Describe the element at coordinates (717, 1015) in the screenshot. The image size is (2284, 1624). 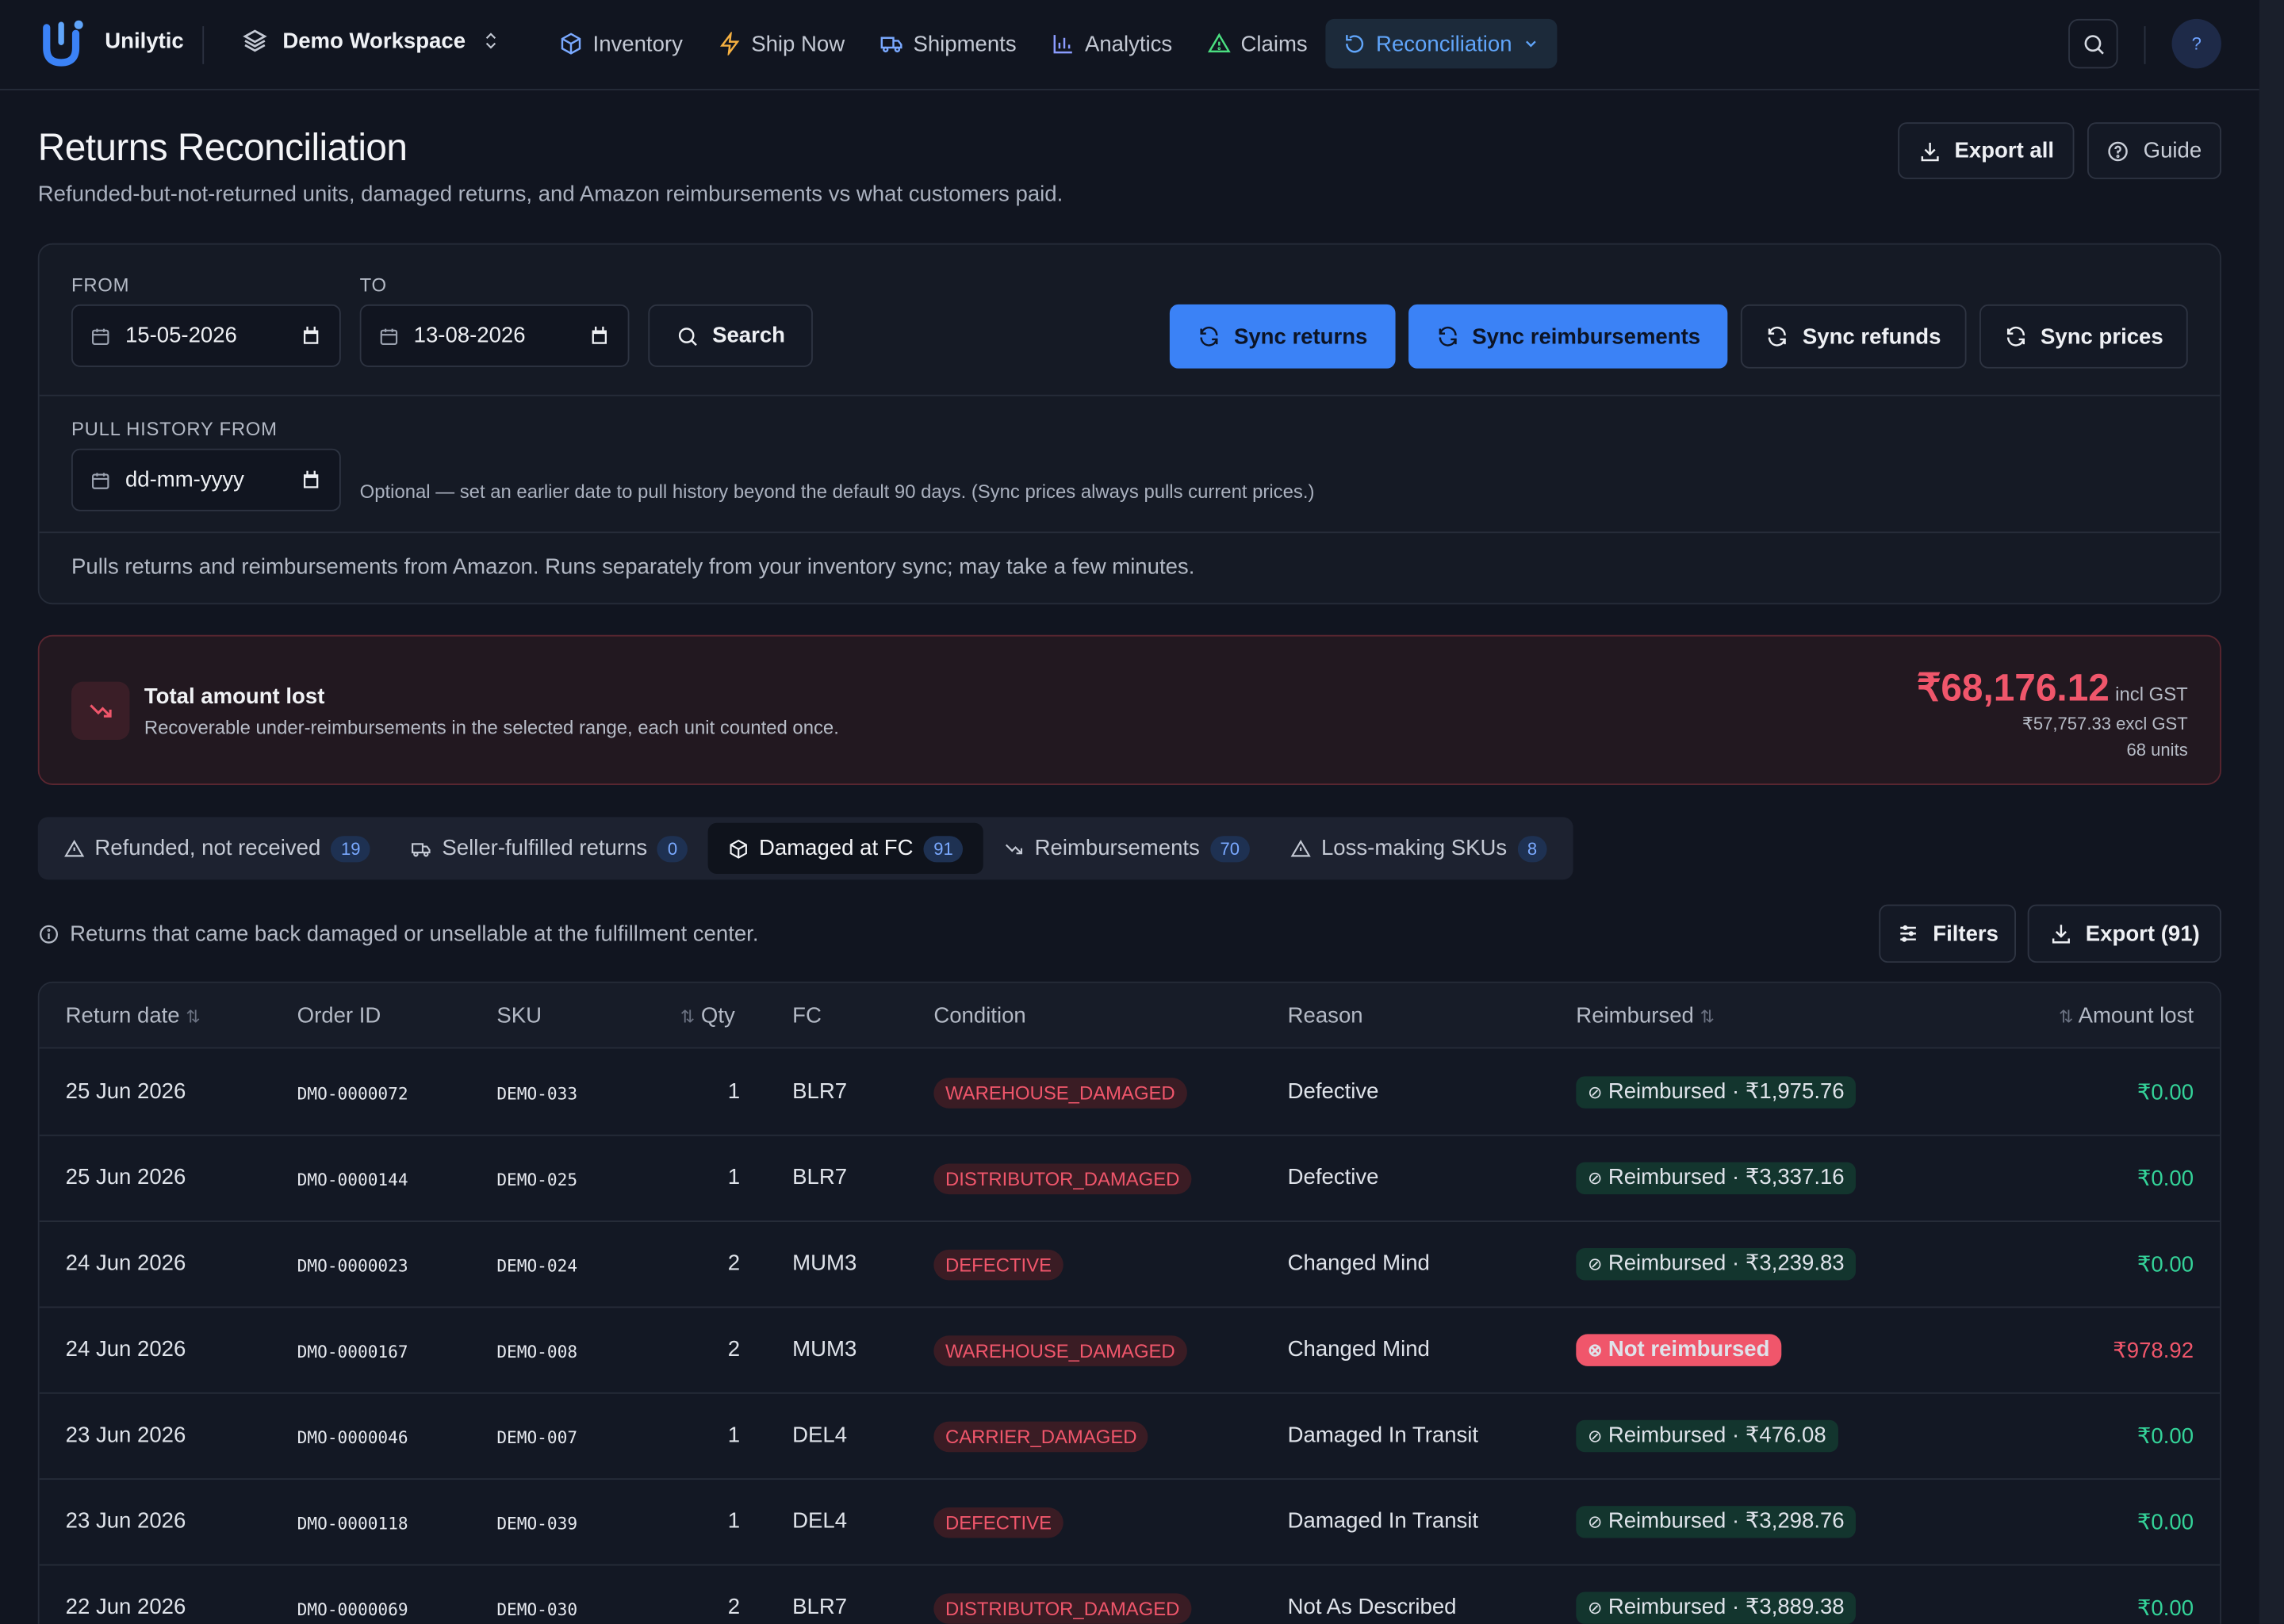
I see `col-label: Qty` at that location.